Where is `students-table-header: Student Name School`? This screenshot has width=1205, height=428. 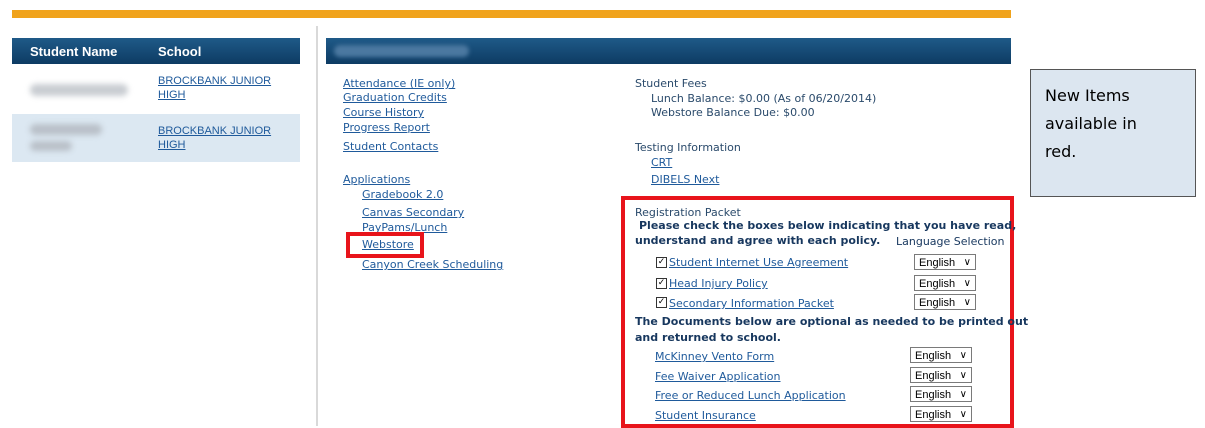
students-table-header: Student Name School is located at coordinates (156, 51).